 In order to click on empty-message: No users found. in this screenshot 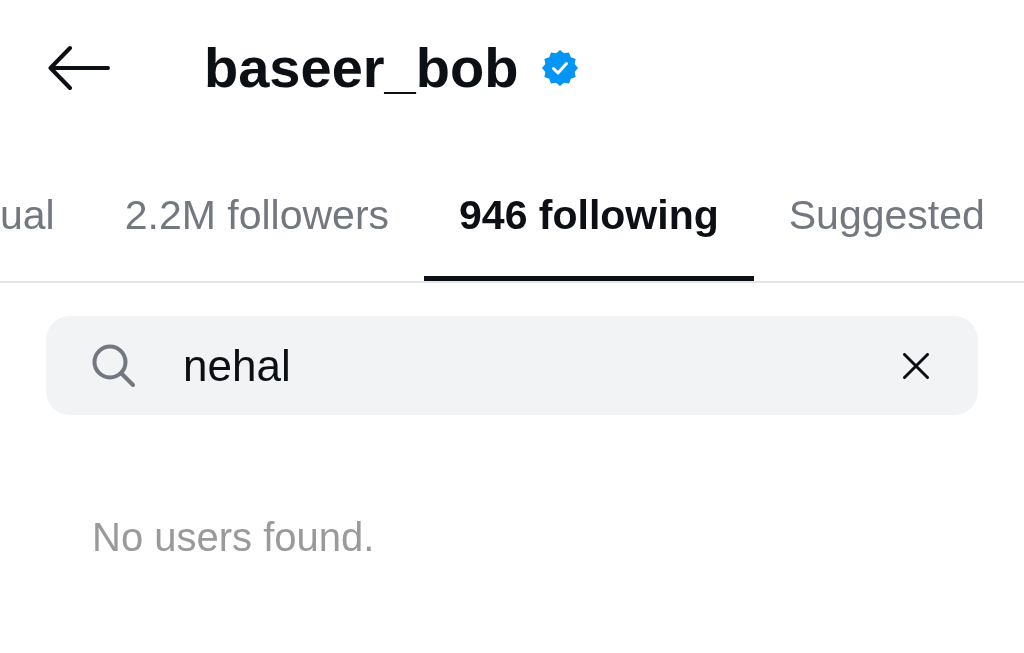, I will do `click(233, 537)`.